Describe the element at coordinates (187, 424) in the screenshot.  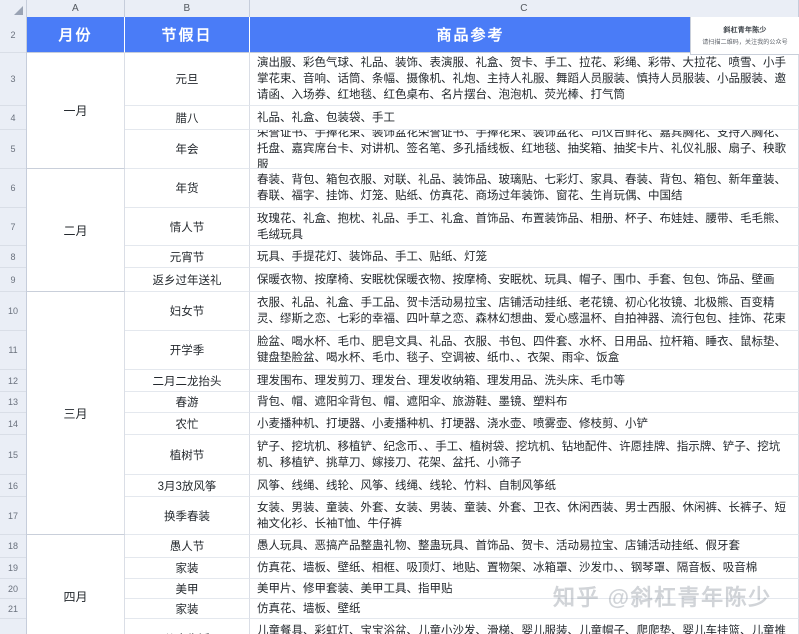
I see `holiday-cell: 农忙` at that location.